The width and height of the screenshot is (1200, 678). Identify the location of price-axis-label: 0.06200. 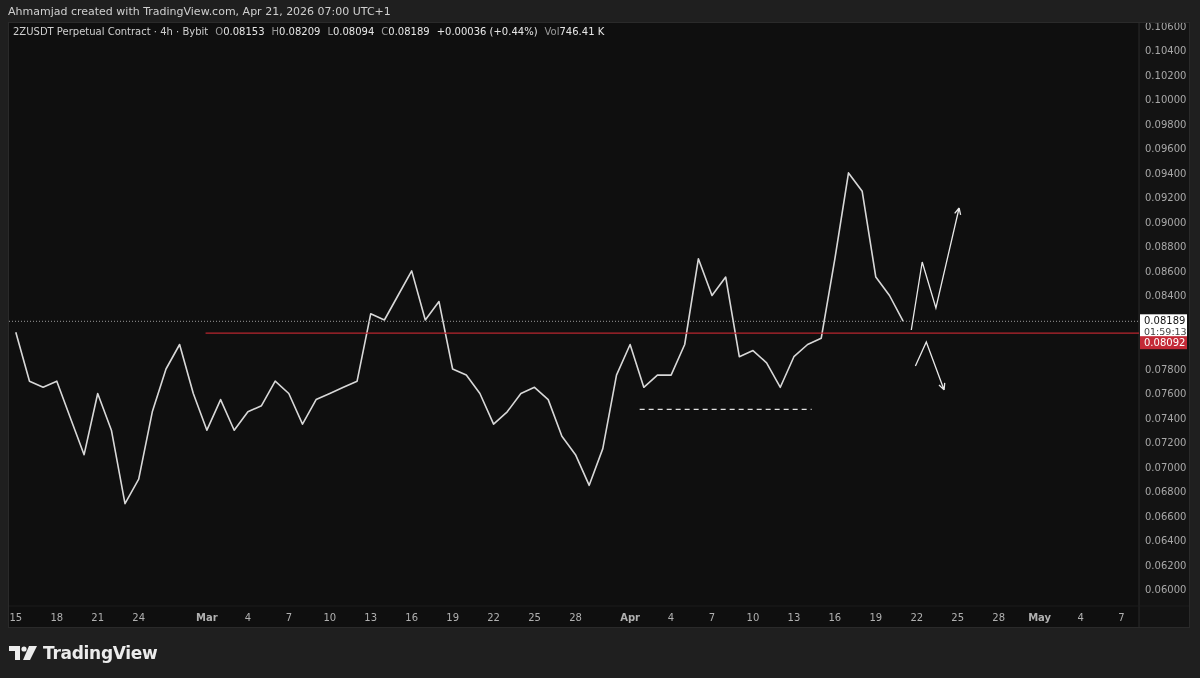
(1166, 565).